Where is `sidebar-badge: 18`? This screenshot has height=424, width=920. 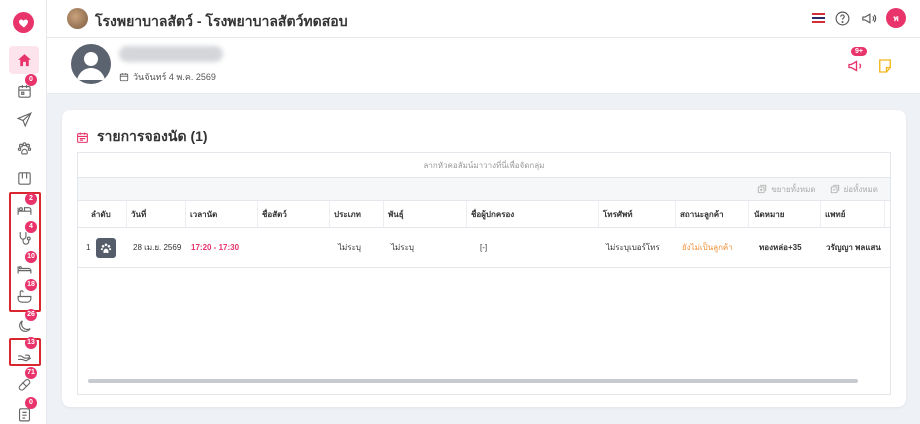 sidebar-badge: 18 is located at coordinates (31, 285).